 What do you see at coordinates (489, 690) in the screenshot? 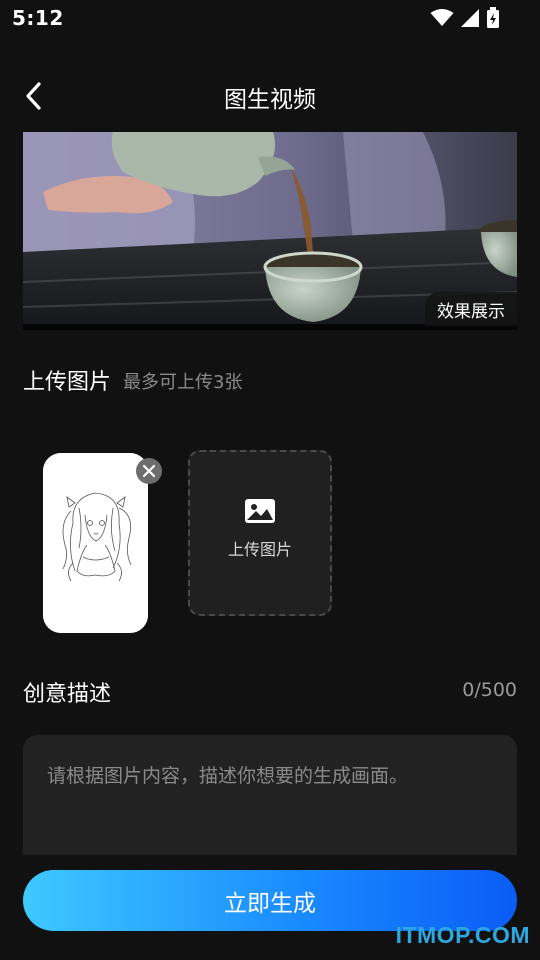
I see `description-char-counter: 0/500` at bounding box center [489, 690].